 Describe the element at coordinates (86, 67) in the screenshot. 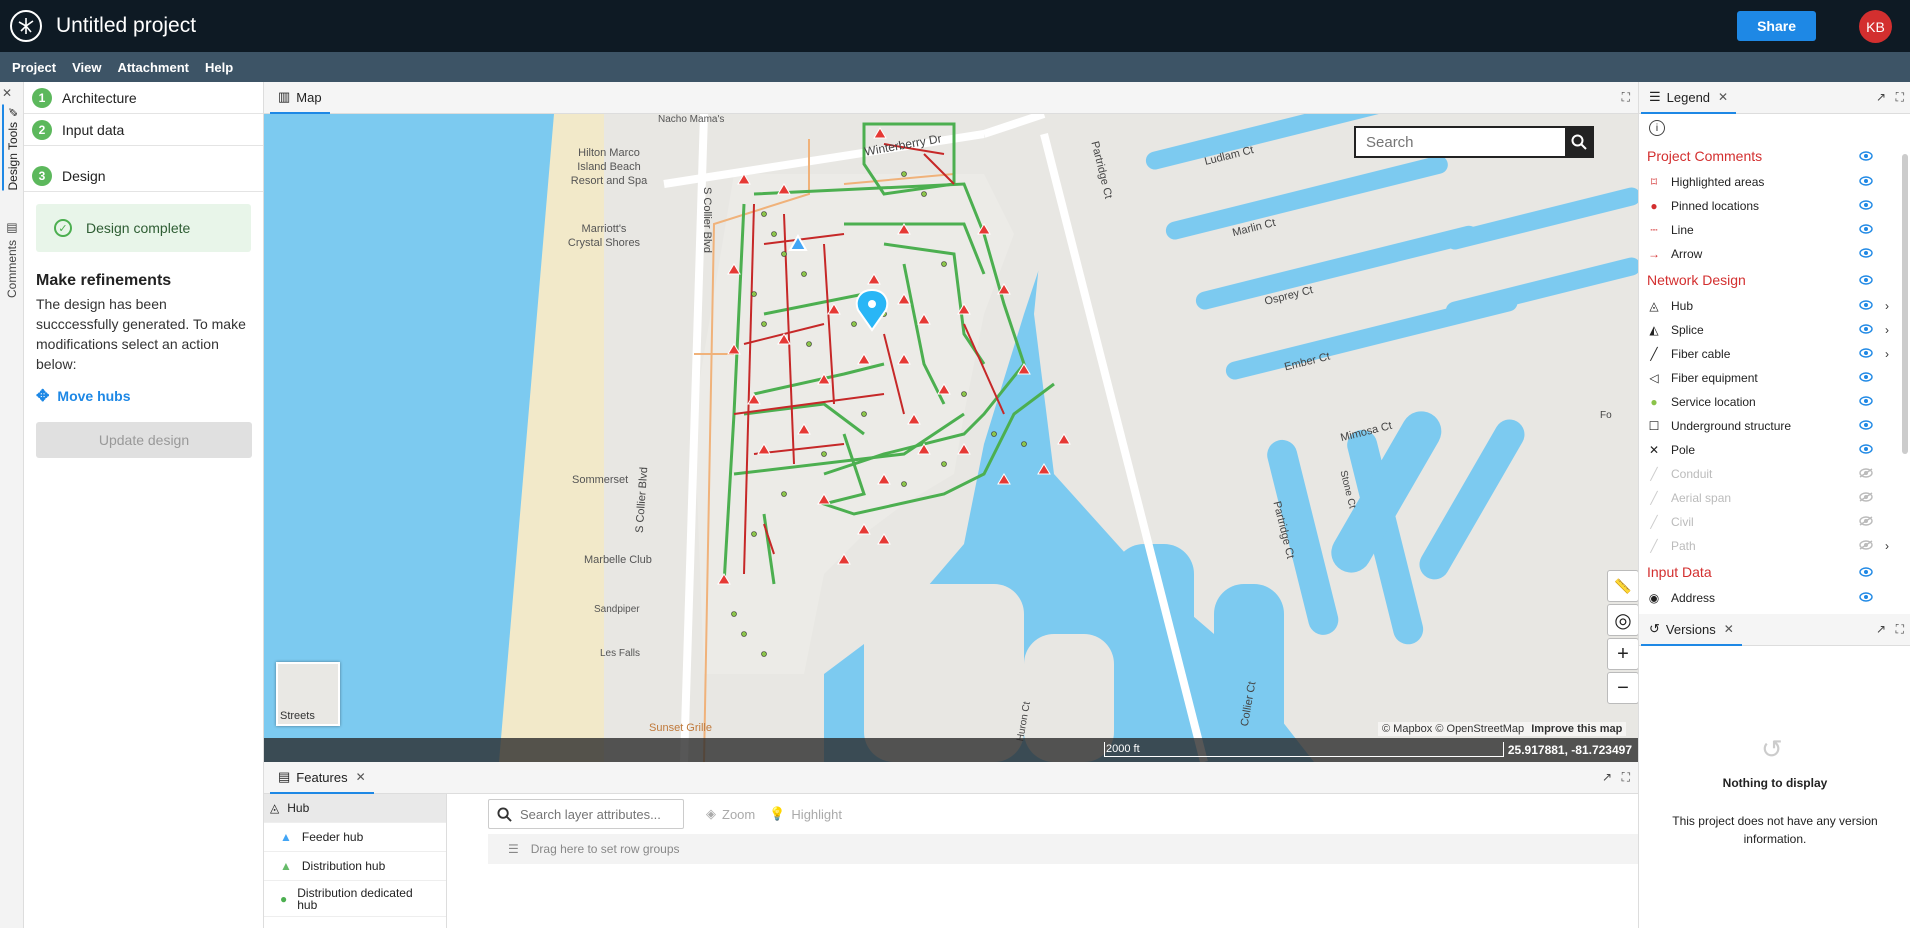

I see `menu-view: View` at that location.